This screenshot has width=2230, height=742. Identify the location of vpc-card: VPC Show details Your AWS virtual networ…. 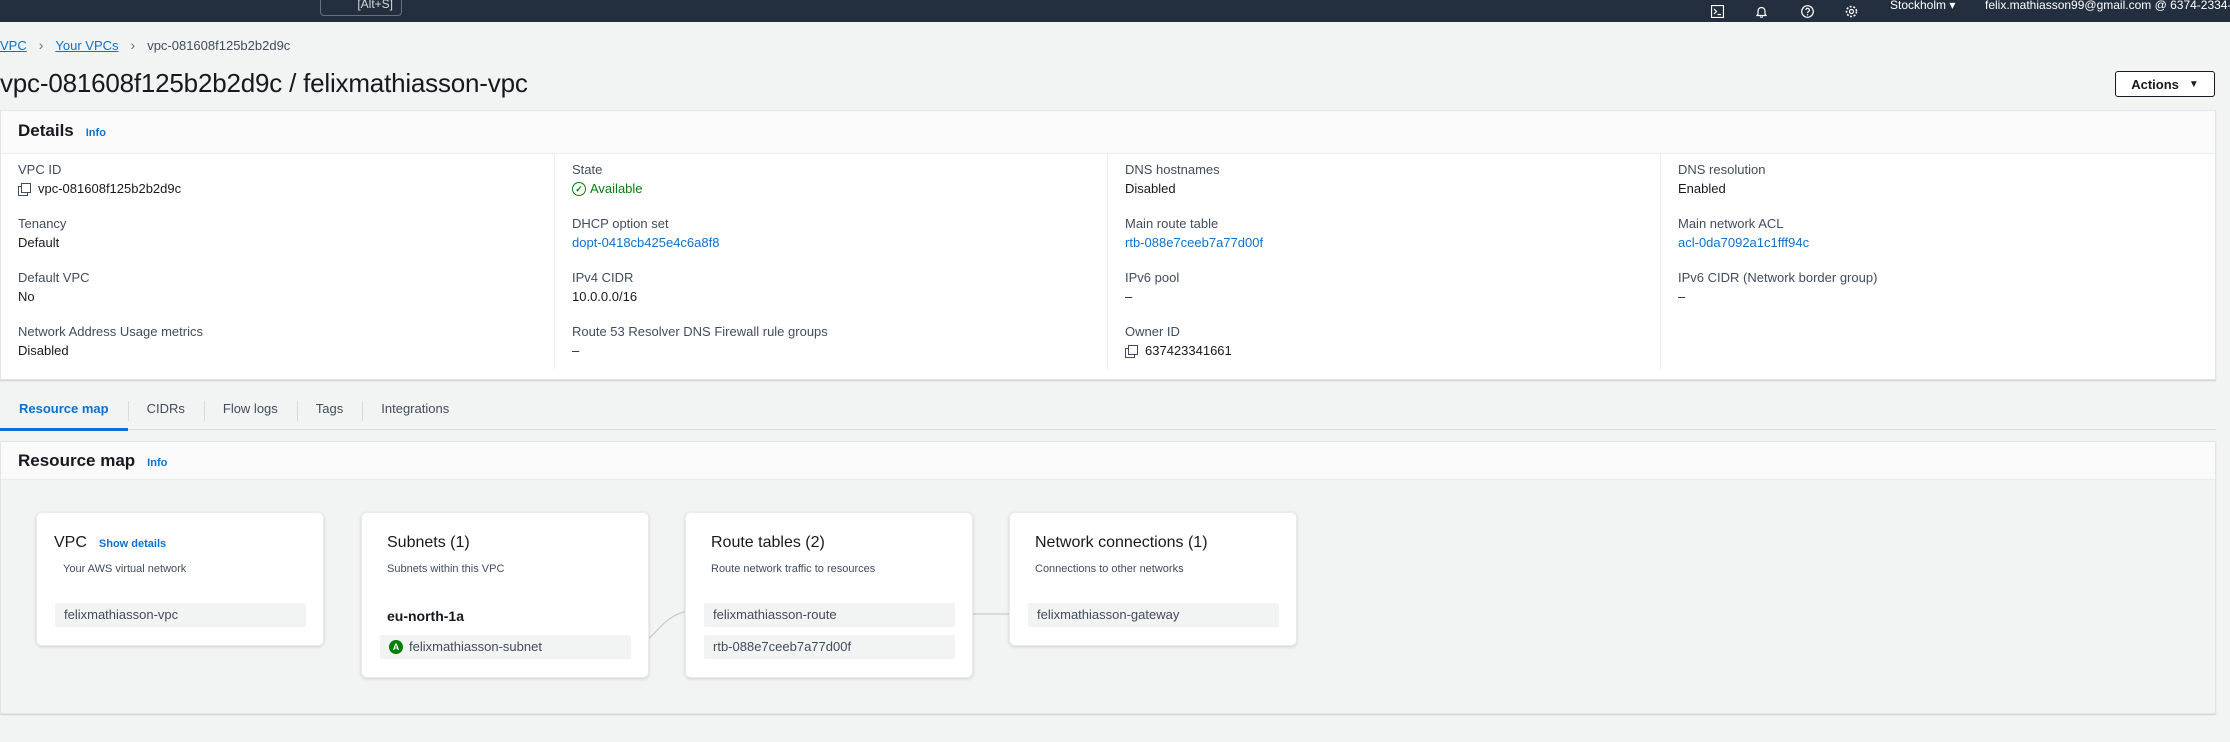
(180, 579).